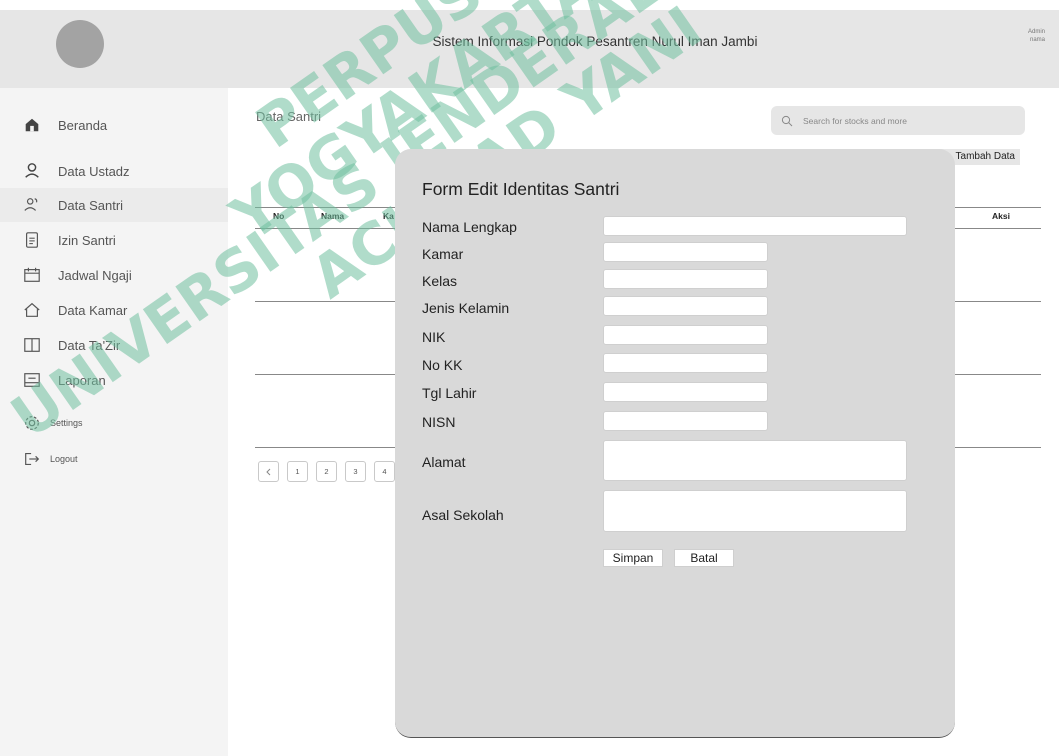 The height and width of the screenshot is (756, 1059). Describe the element at coordinates (466, 308) in the screenshot. I see `label-jenis-kelamin: Jenis Kelamin` at that location.